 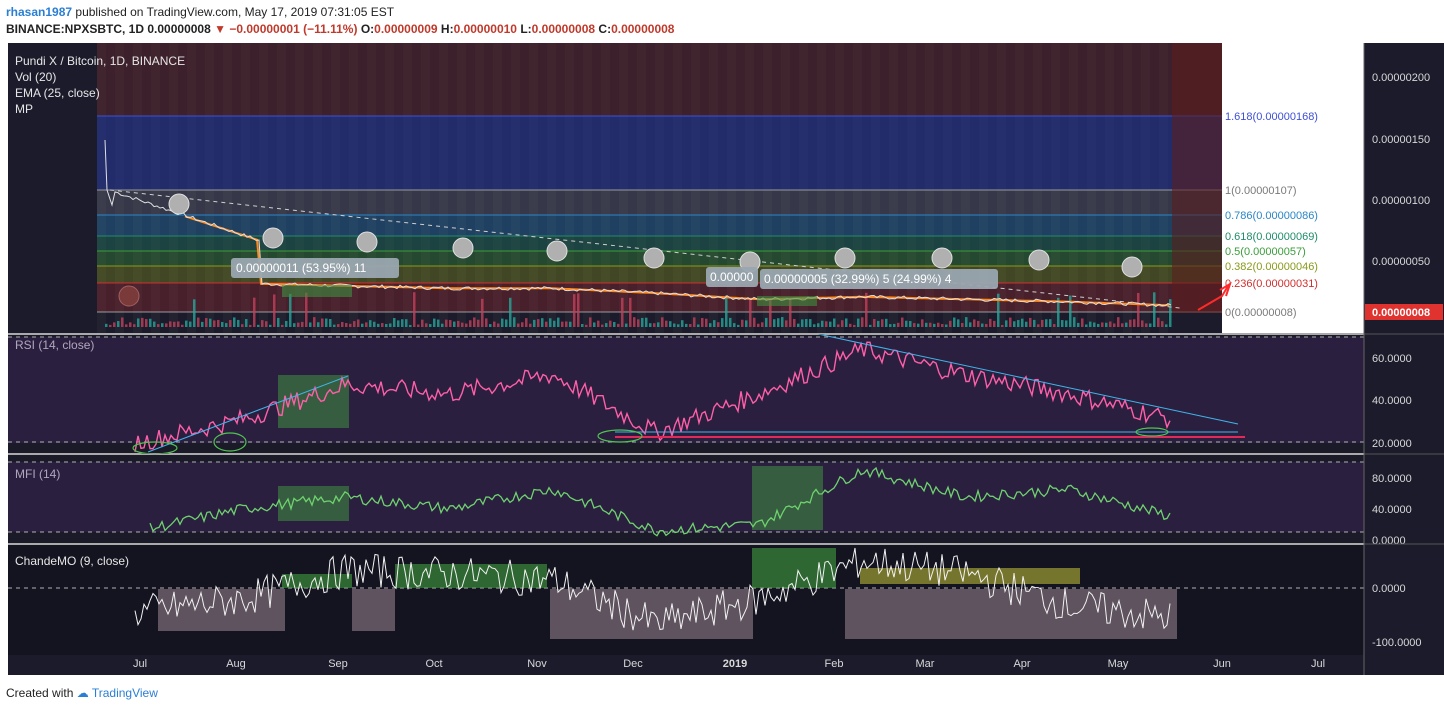 What do you see at coordinates (925, 664) in the screenshot?
I see `time-tick: Mar` at bounding box center [925, 664].